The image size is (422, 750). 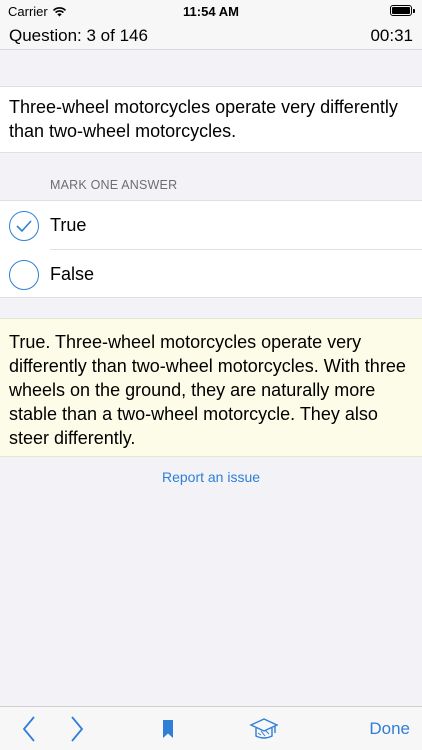 I want to click on checkmark-icon, so click(x=24, y=226).